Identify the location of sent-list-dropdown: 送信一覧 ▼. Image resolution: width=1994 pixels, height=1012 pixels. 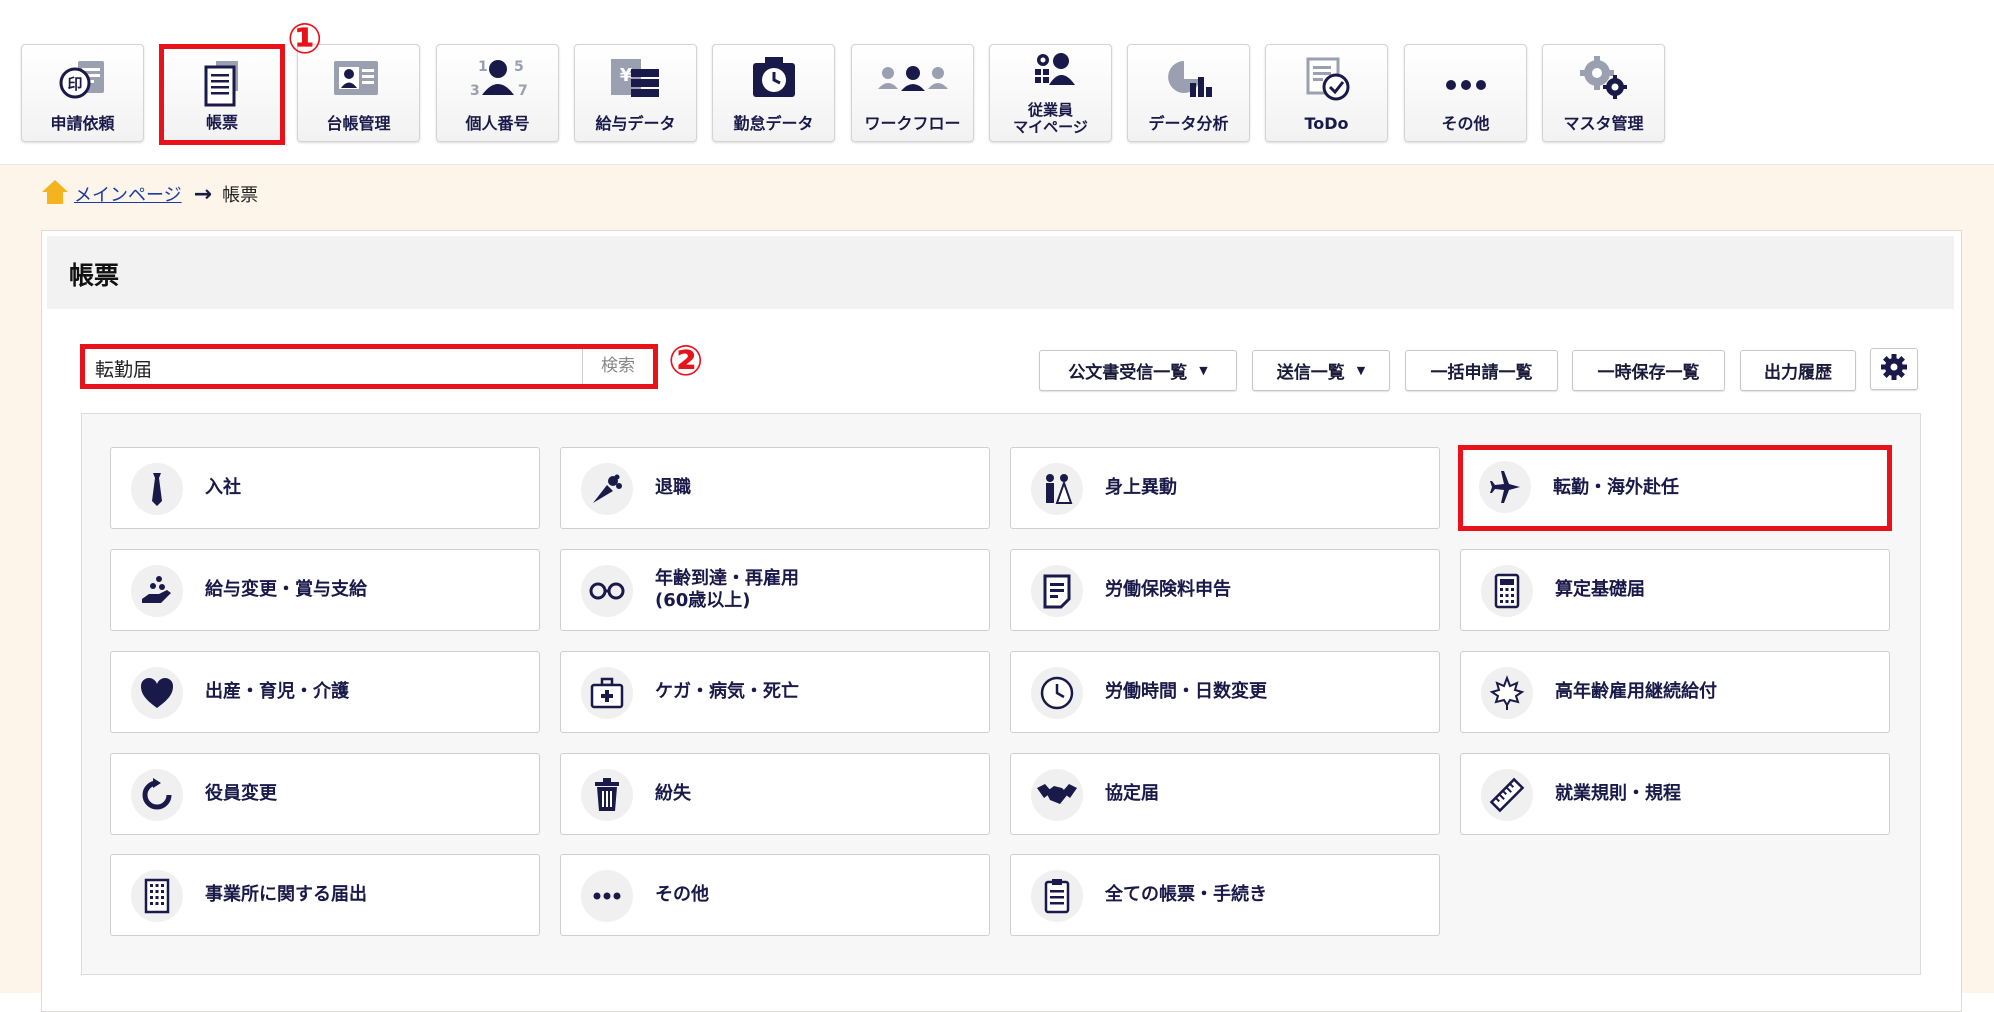
(1321, 370).